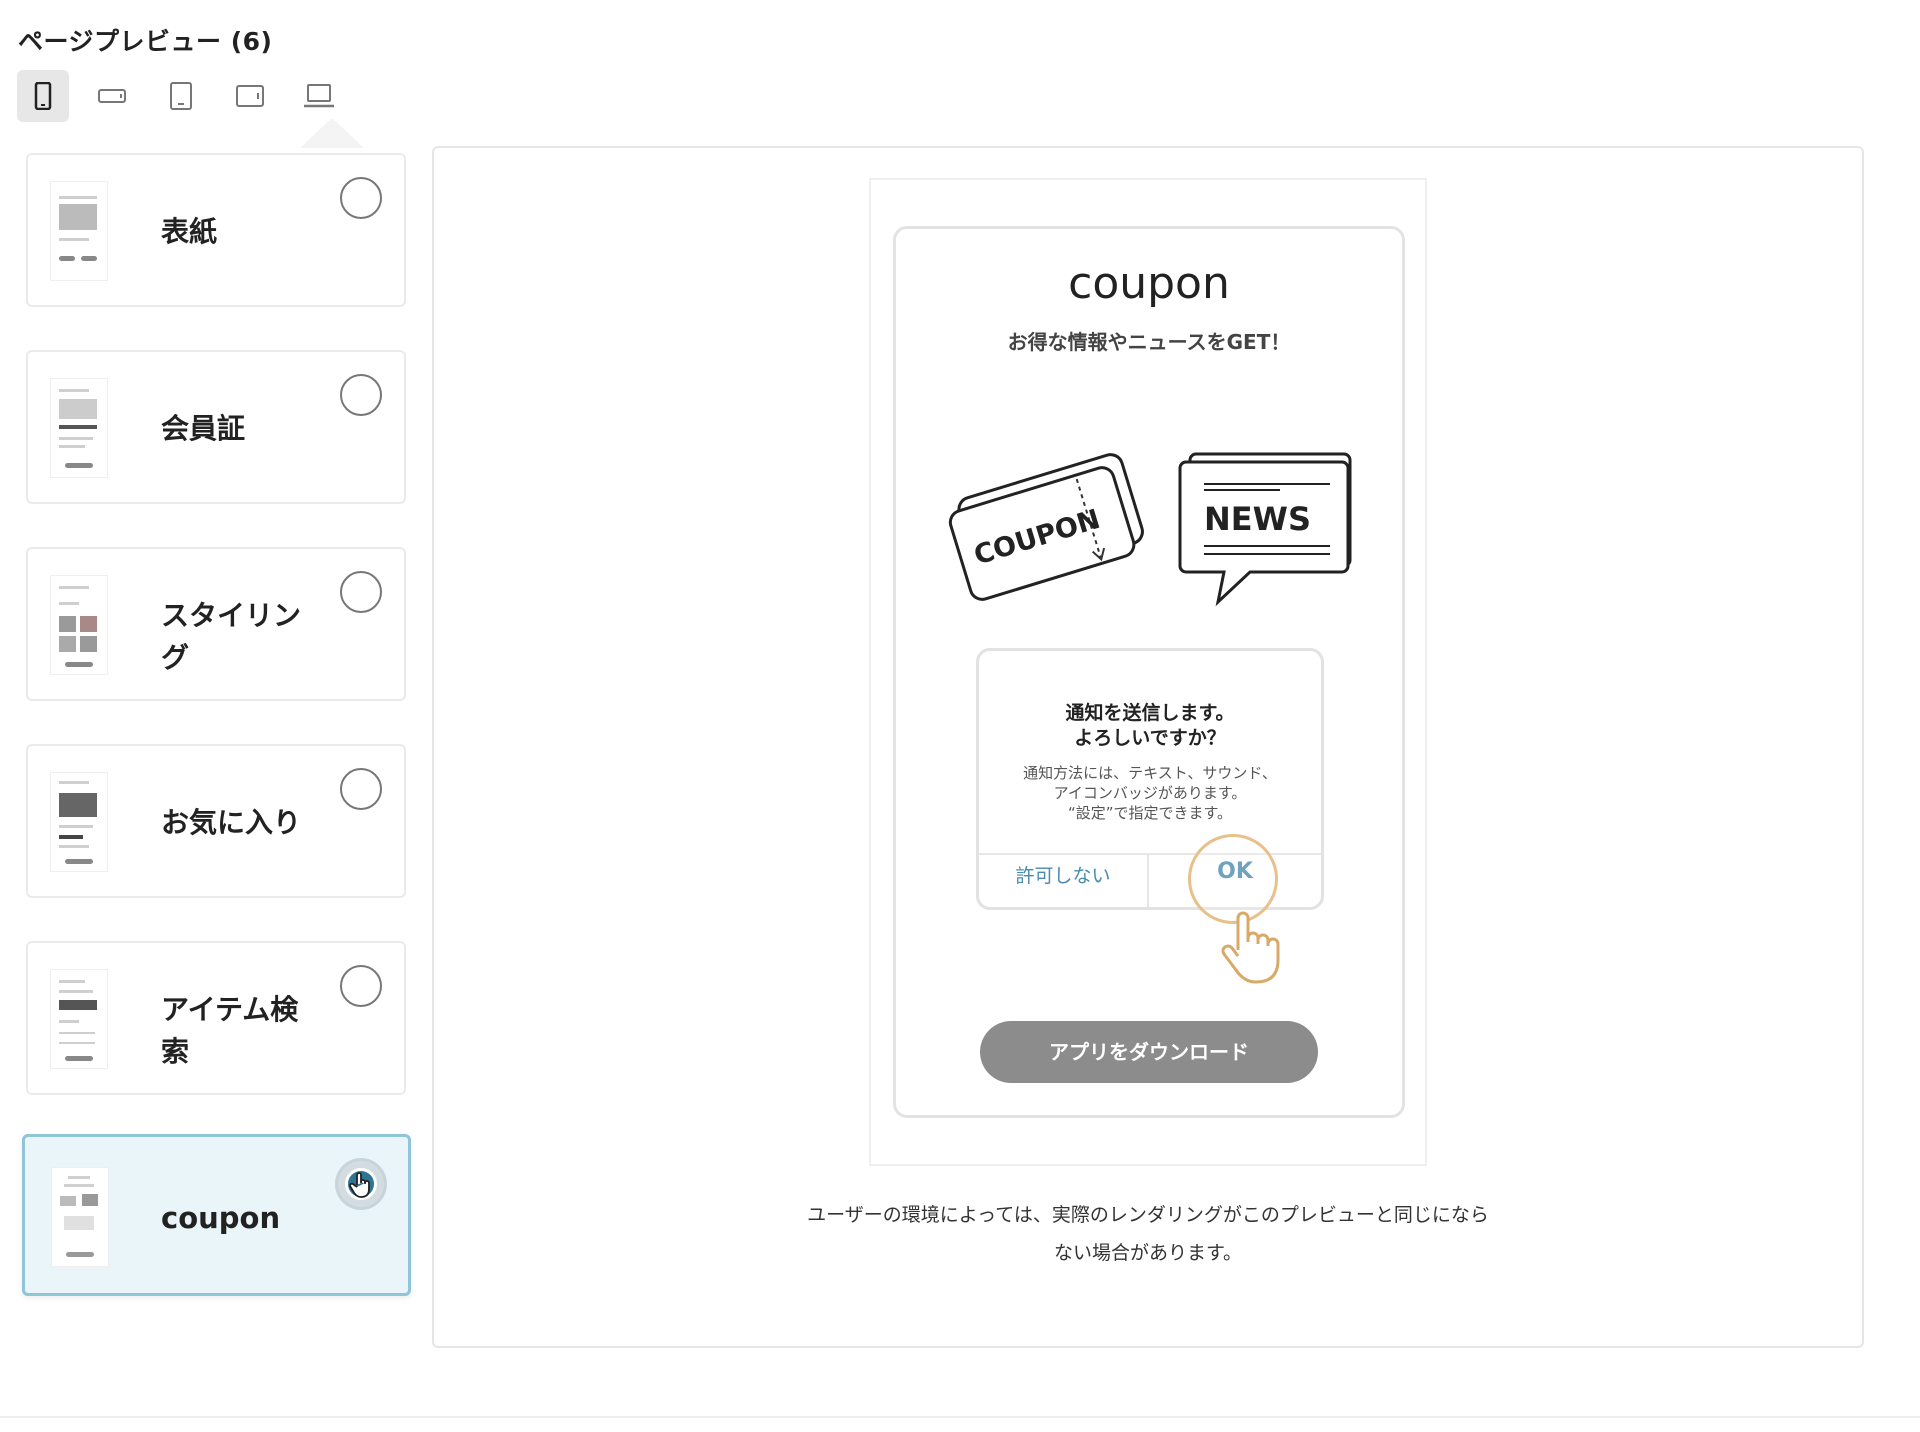  What do you see at coordinates (231, 636) in the screenshot?
I see `page-label: スタイリング` at bounding box center [231, 636].